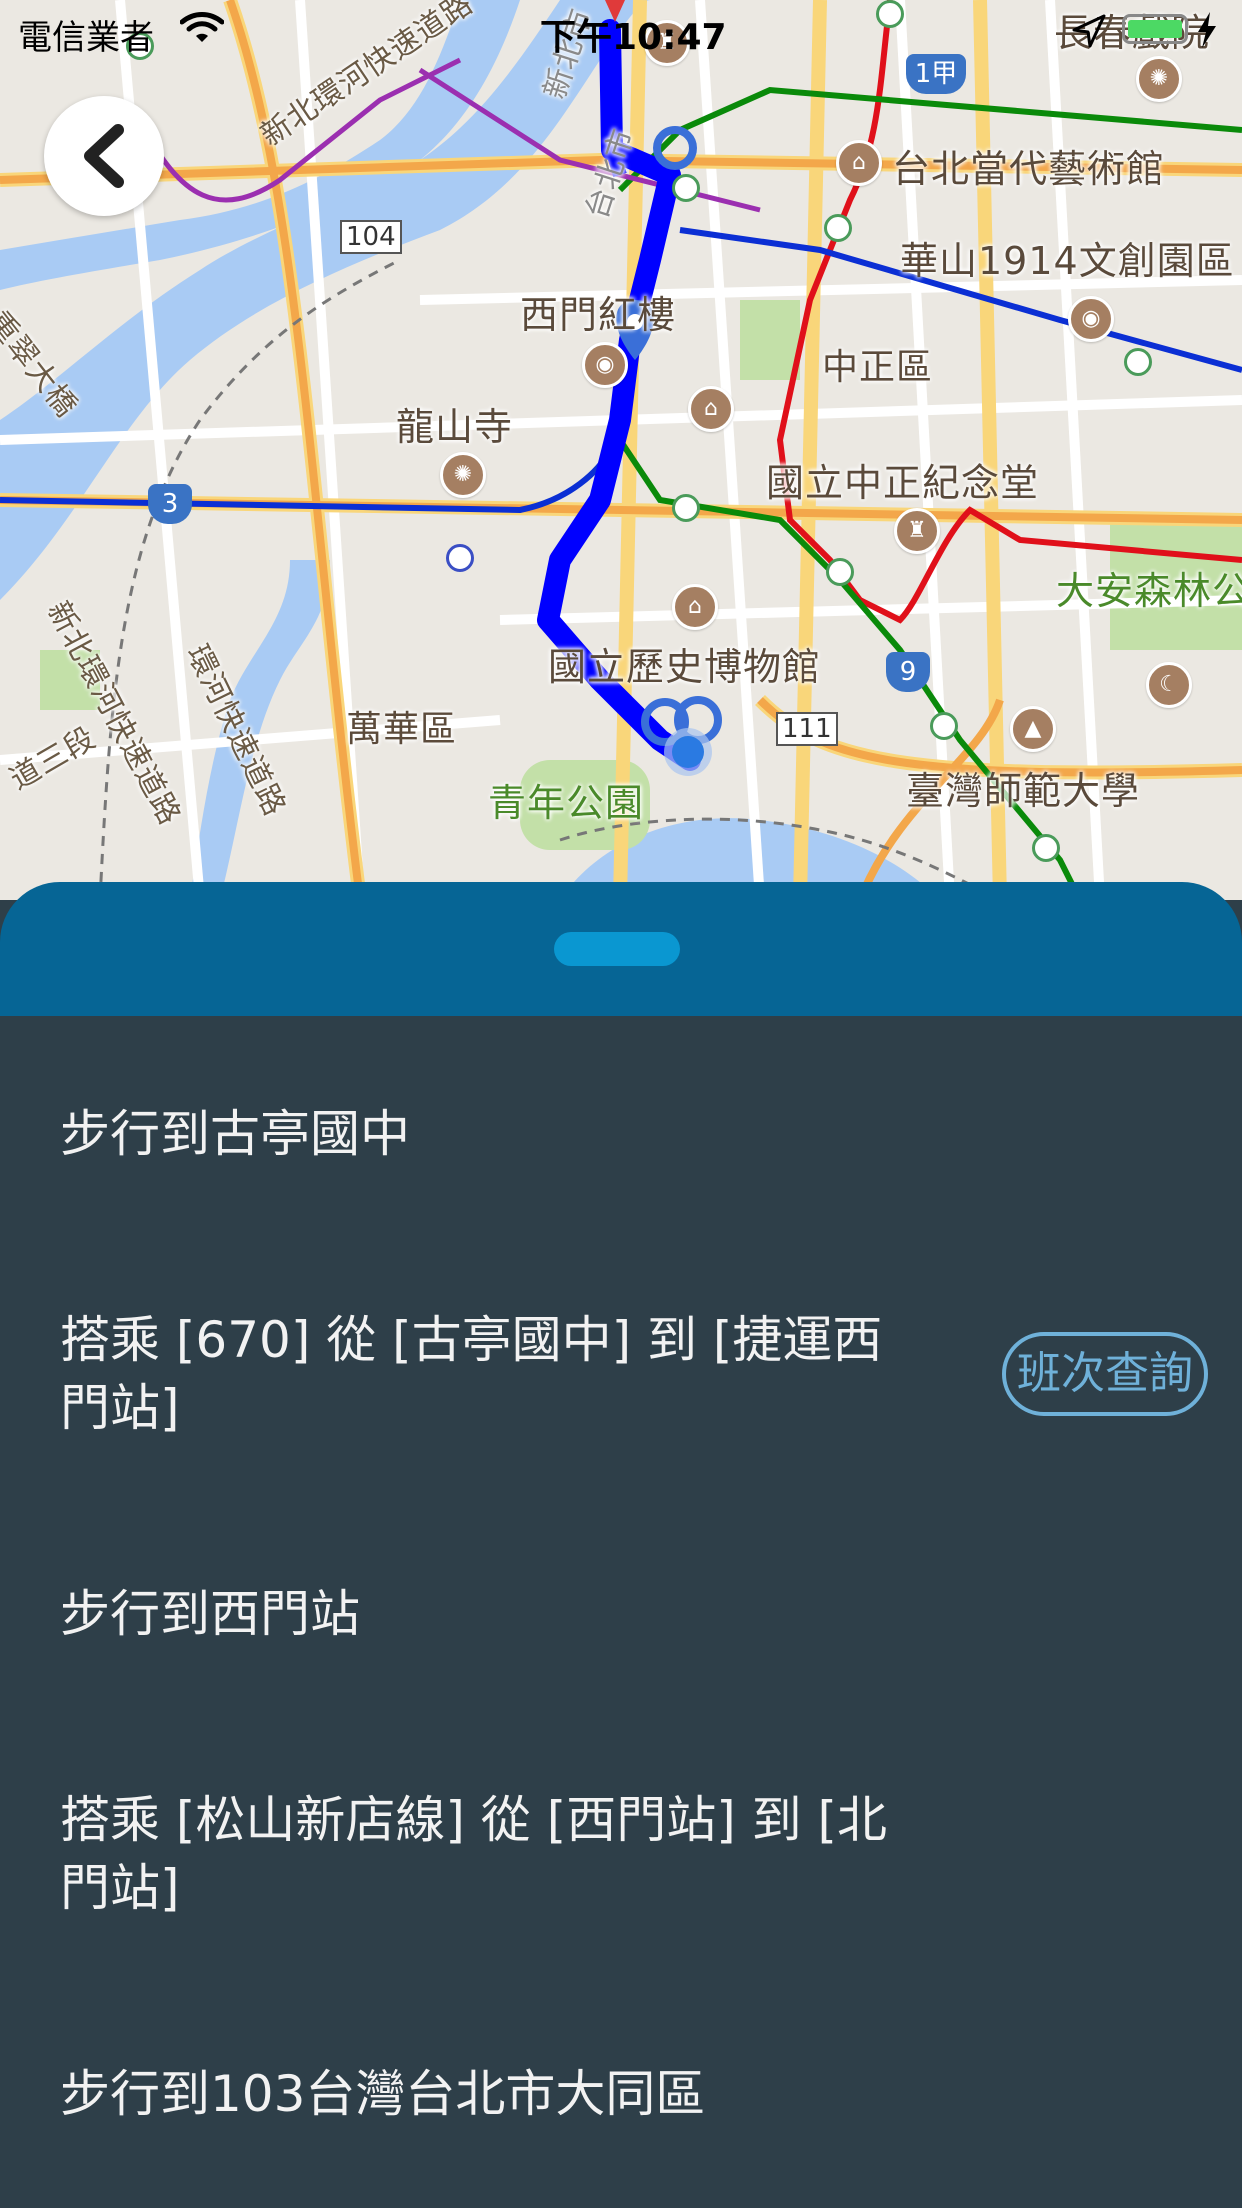  I want to click on direction-step: 搭乘 [670] 從 [古亭國中] 到 [捷運西門站], so click(471, 1374).